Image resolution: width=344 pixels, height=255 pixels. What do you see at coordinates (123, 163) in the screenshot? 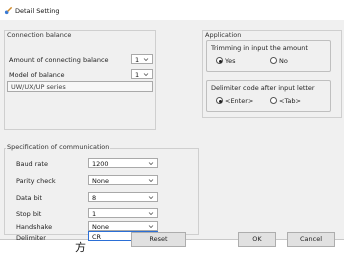
I see `baud-rate-select: 1200` at bounding box center [123, 163].